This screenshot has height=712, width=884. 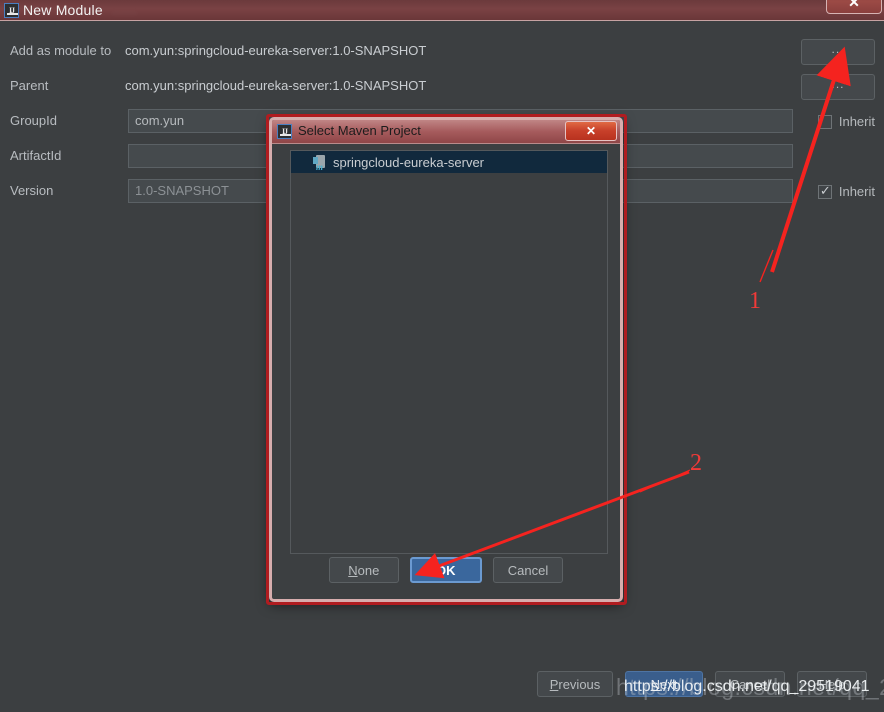 What do you see at coordinates (528, 570) in the screenshot?
I see `maven-cancel-button: Cancel` at bounding box center [528, 570].